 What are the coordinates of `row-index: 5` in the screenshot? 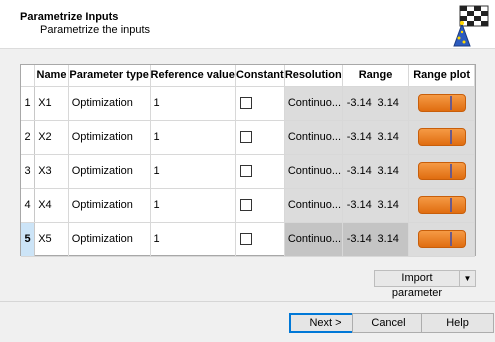 It's located at (28, 239).